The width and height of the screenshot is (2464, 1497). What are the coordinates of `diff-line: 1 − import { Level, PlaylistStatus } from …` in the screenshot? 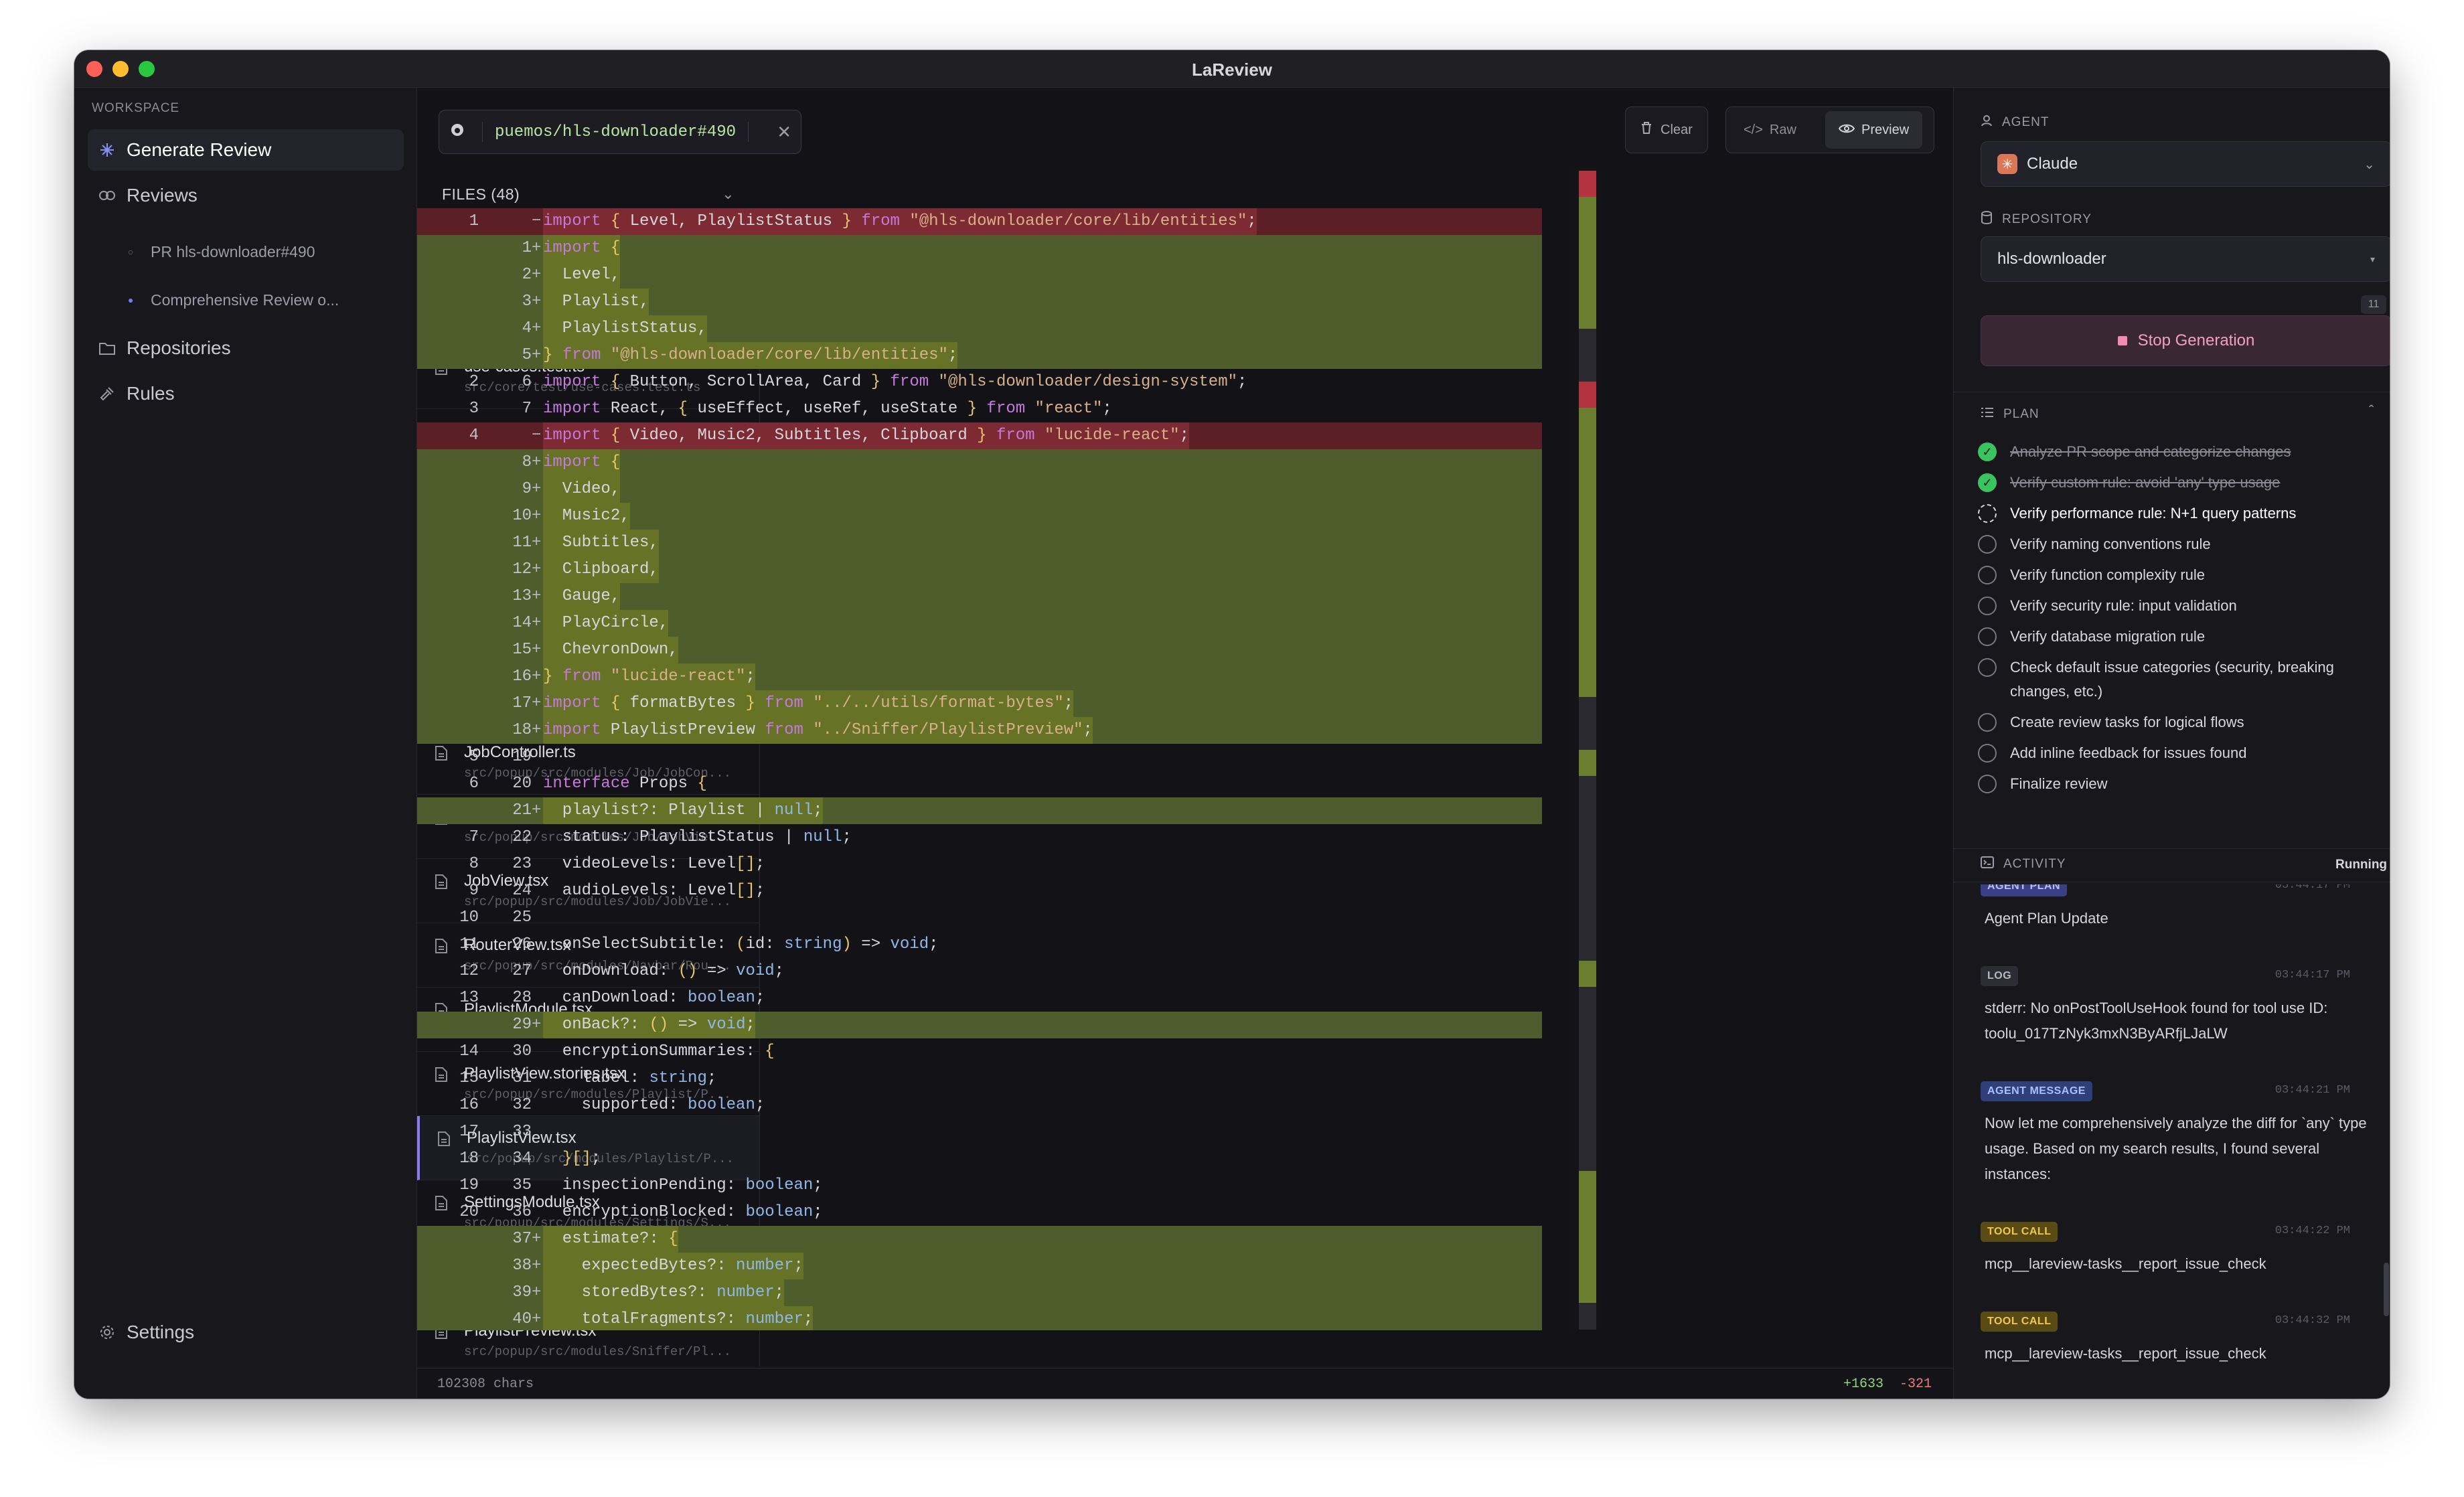 It's located at (979, 222).